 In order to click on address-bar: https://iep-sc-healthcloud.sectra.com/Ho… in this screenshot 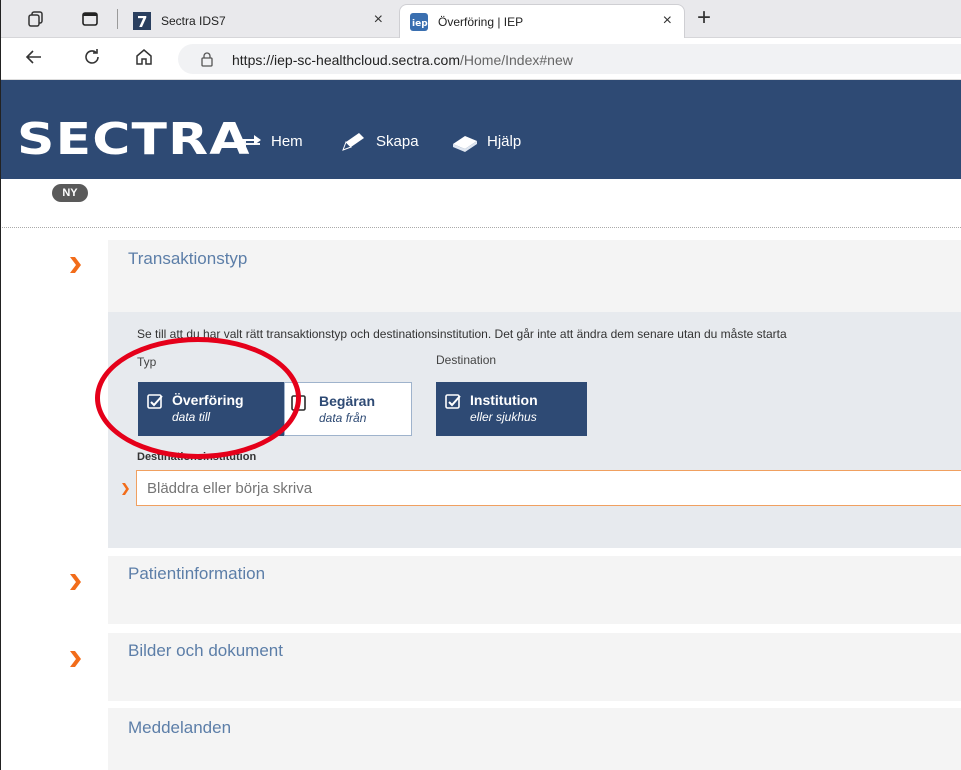, I will do `click(480, 59)`.